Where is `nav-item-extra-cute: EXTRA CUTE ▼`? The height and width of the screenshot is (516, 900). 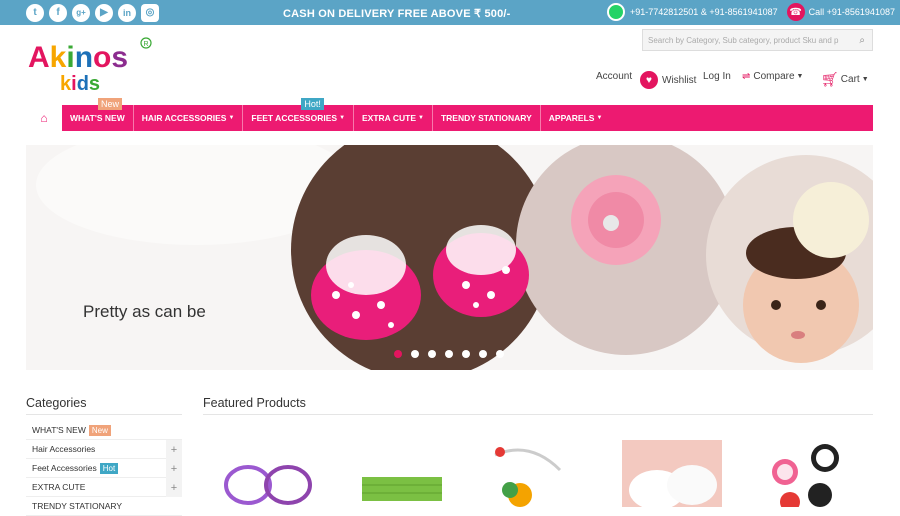 nav-item-extra-cute: EXTRA CUTE ▼ is located at coordinates (393, 118).